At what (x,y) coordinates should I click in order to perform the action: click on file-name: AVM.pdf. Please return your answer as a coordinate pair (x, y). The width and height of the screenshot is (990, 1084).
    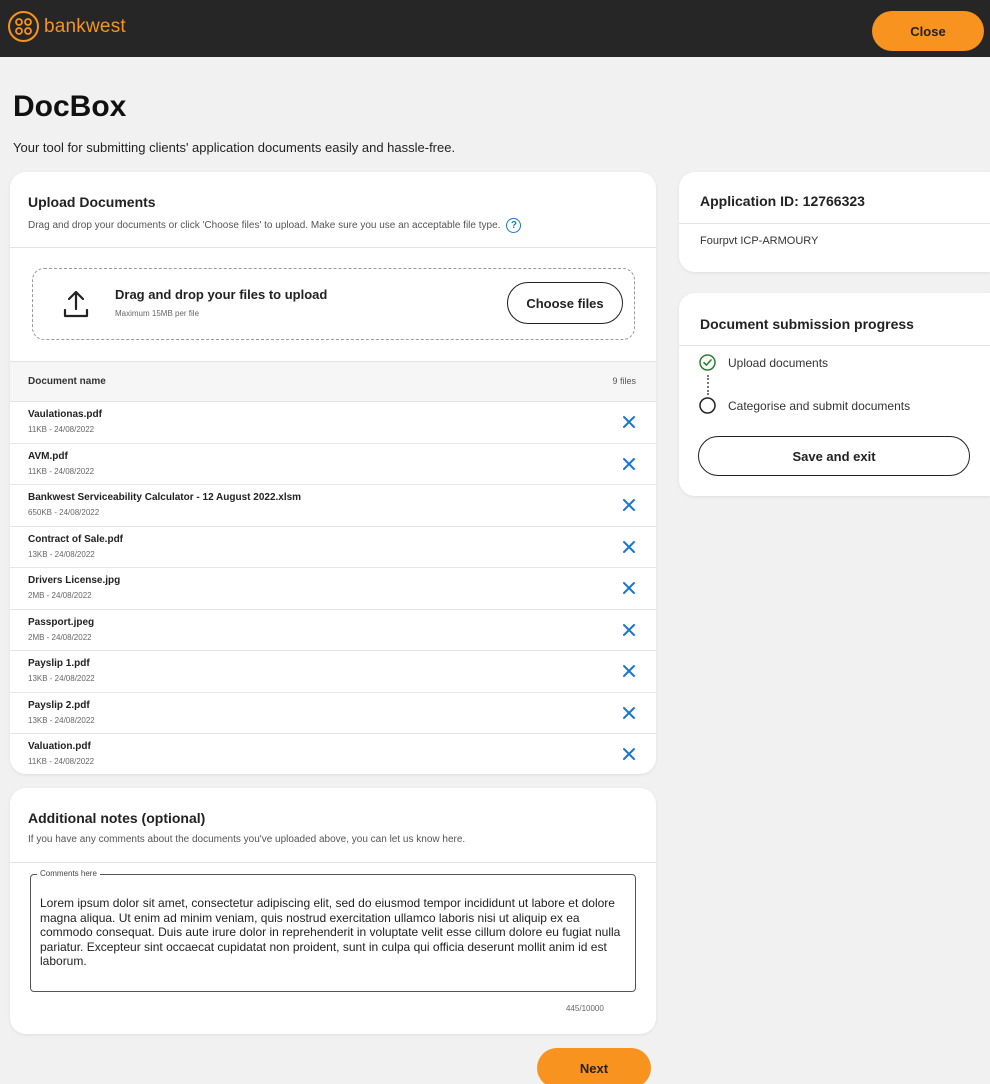
    Looking at the image, I should click on (48, 456).